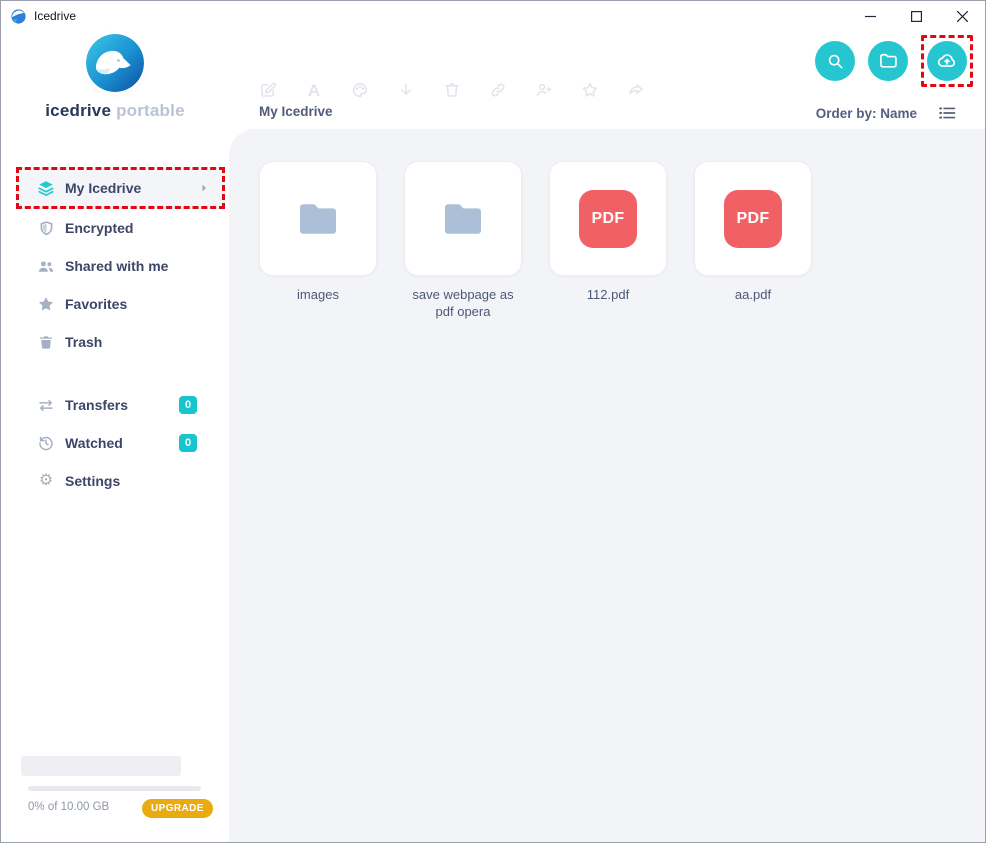  I want to click on sidebar-item-favorites: Favorites, so click(120, 304).